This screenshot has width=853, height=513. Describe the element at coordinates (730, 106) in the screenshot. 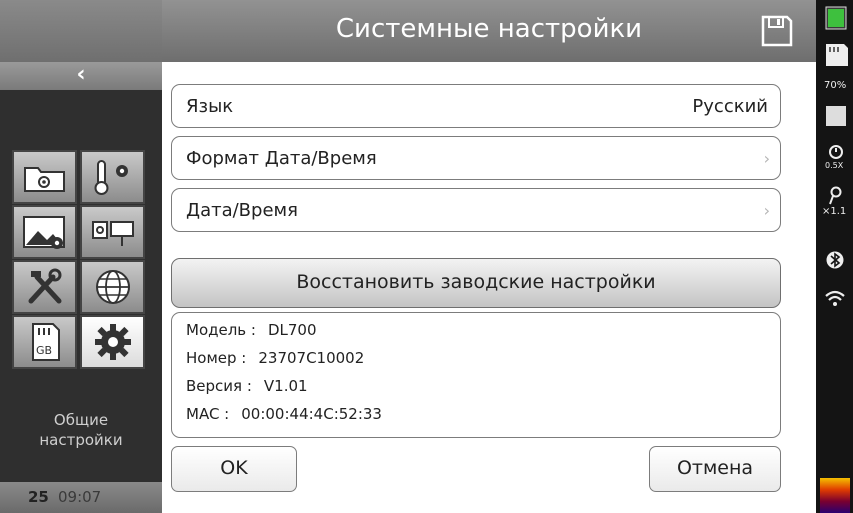

I see `language-value: Русский` at that location.